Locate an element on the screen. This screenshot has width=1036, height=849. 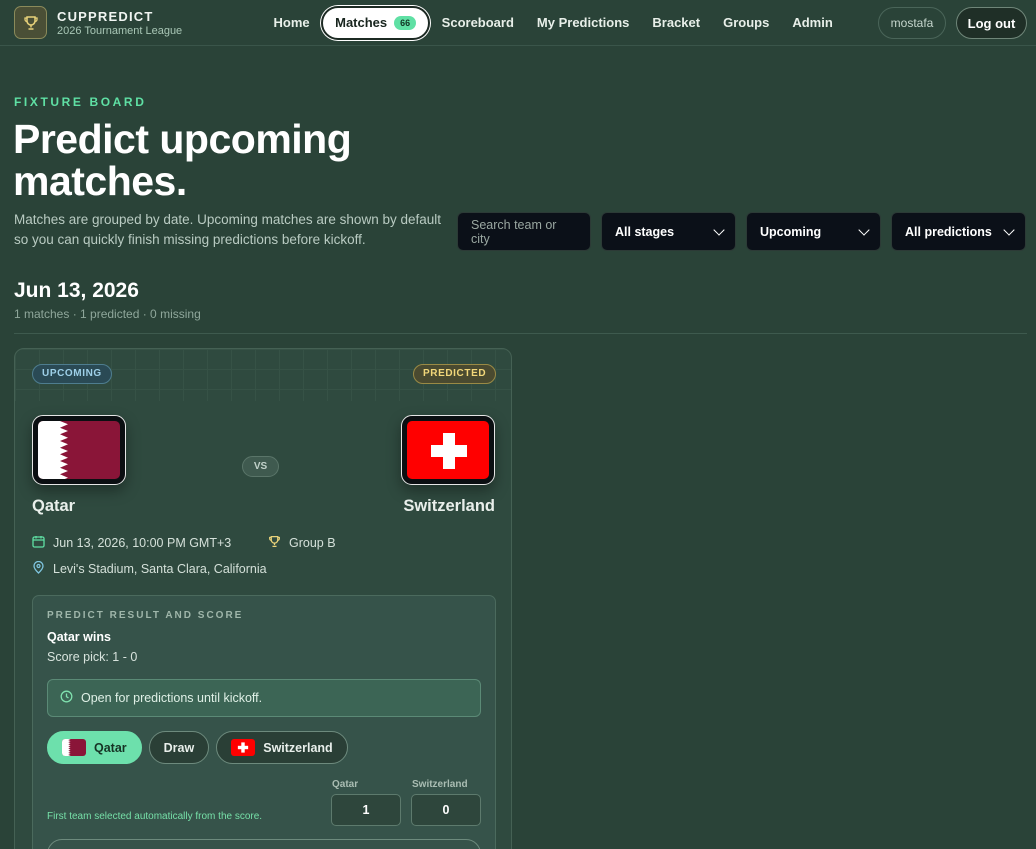
predicted-badge: PREDICTED is located at coordinates (455, 374).